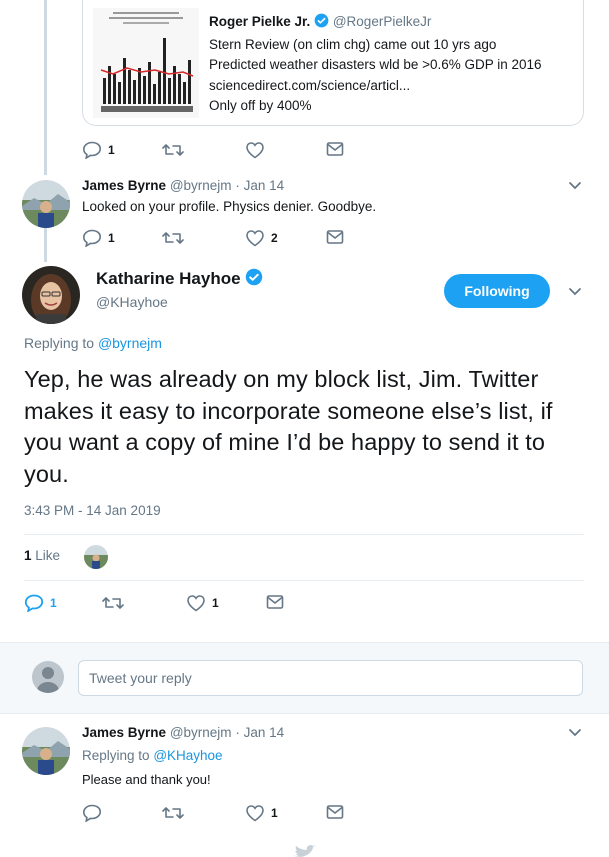  Describe the element at coordinates (304, 851) in the screenshot. I see `twitter-bird-icon` at that location.